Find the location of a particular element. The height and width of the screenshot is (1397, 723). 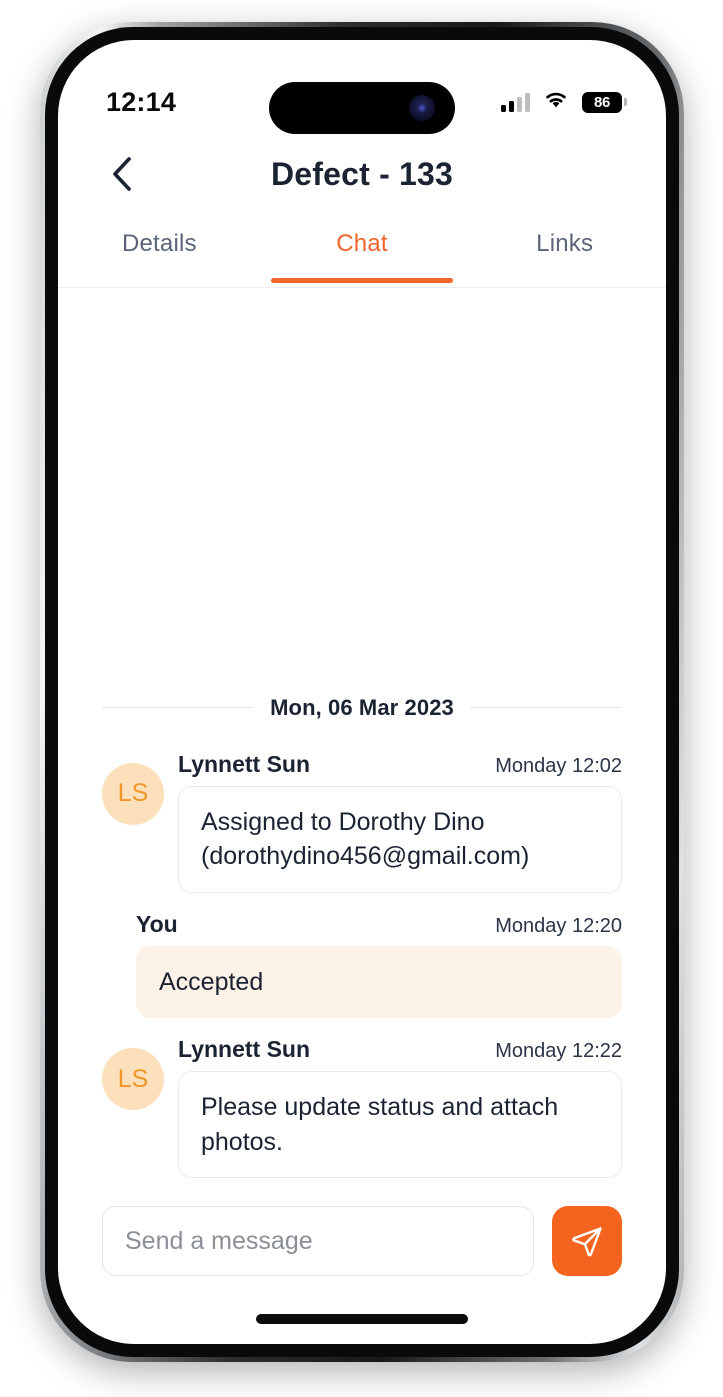

home-indicator is located at coordinates (362, 1319).